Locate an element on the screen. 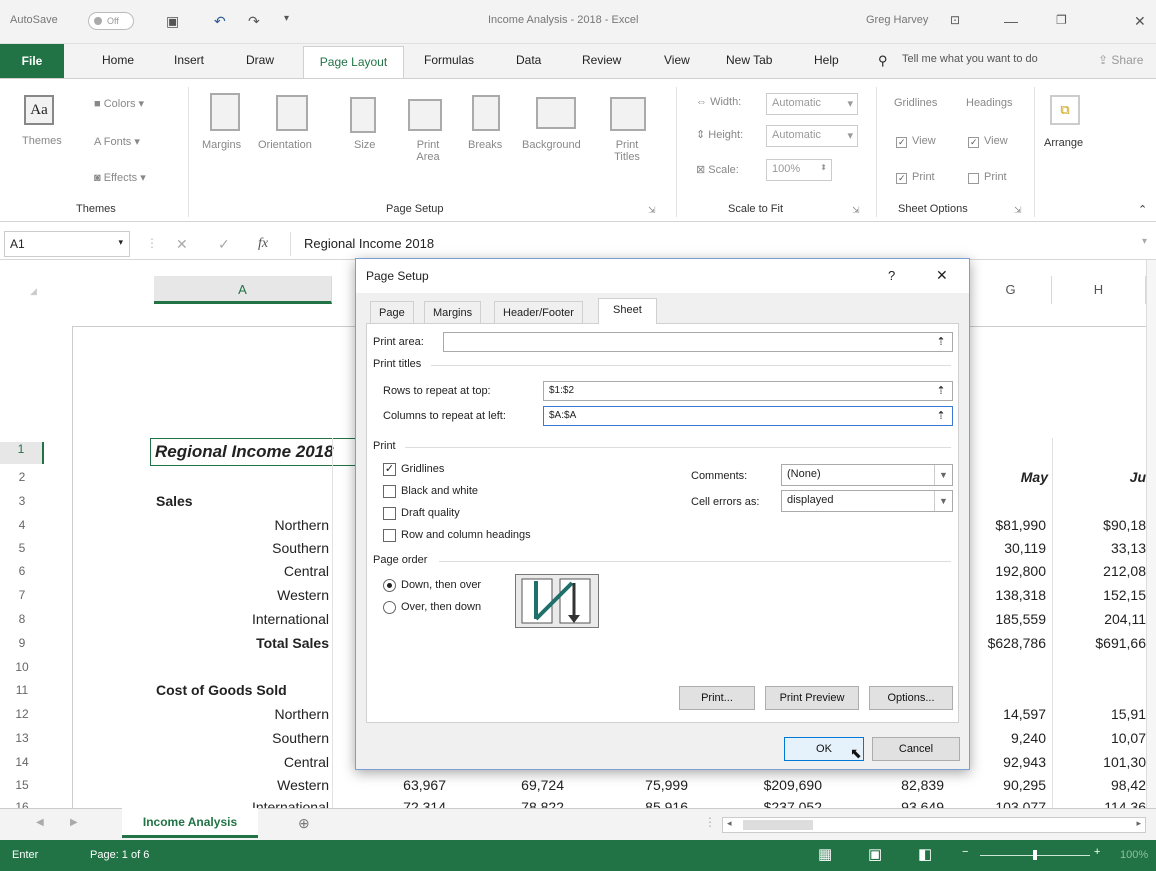  tab-insert: Insert is located at coordinates (189, 60).